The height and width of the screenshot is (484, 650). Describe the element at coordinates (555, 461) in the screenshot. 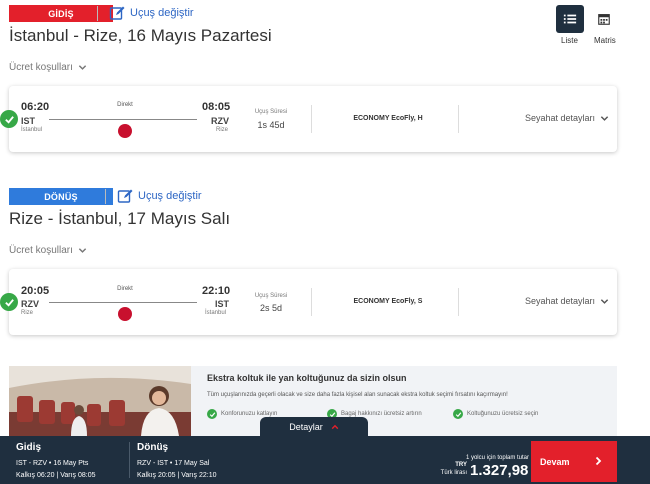

I see `continue-button-label: Devam` at that location.